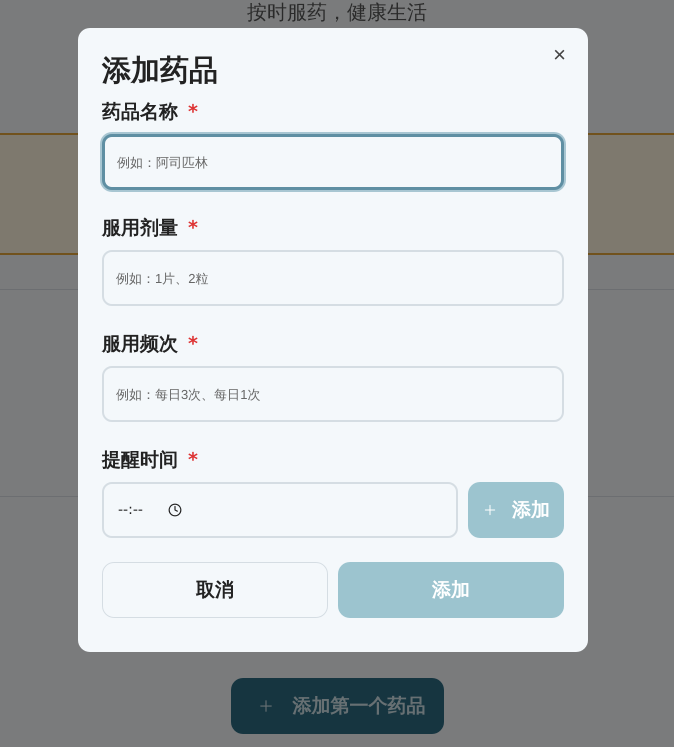  What do you see at coordinates (140, 228) in the screenshot?
I see `field-label: 服用剂量` at bounding box center [140, 228].